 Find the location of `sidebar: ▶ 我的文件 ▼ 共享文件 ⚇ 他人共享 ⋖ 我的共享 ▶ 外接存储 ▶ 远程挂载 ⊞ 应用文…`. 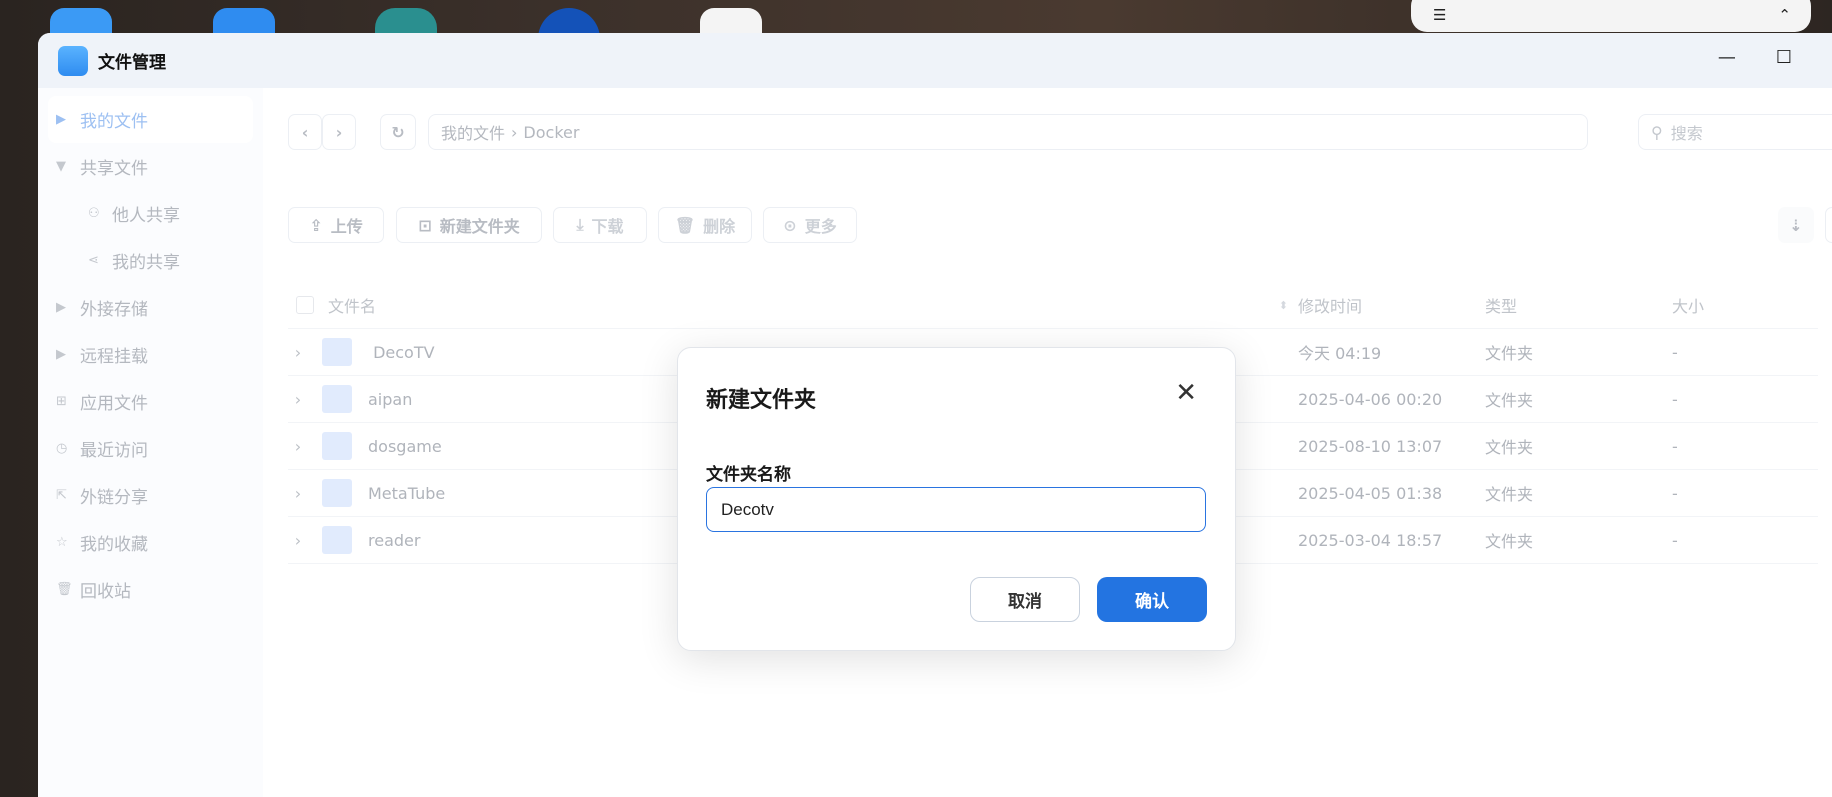

sidebar: ▶ 我的文件 ▼ 共享文件 ⚇ 他人共享 ⋖ 我的共享 ▶ 外接存储 ▶ 远程挂载 ⊞ 应用文… is located at coordinates (150, 442).